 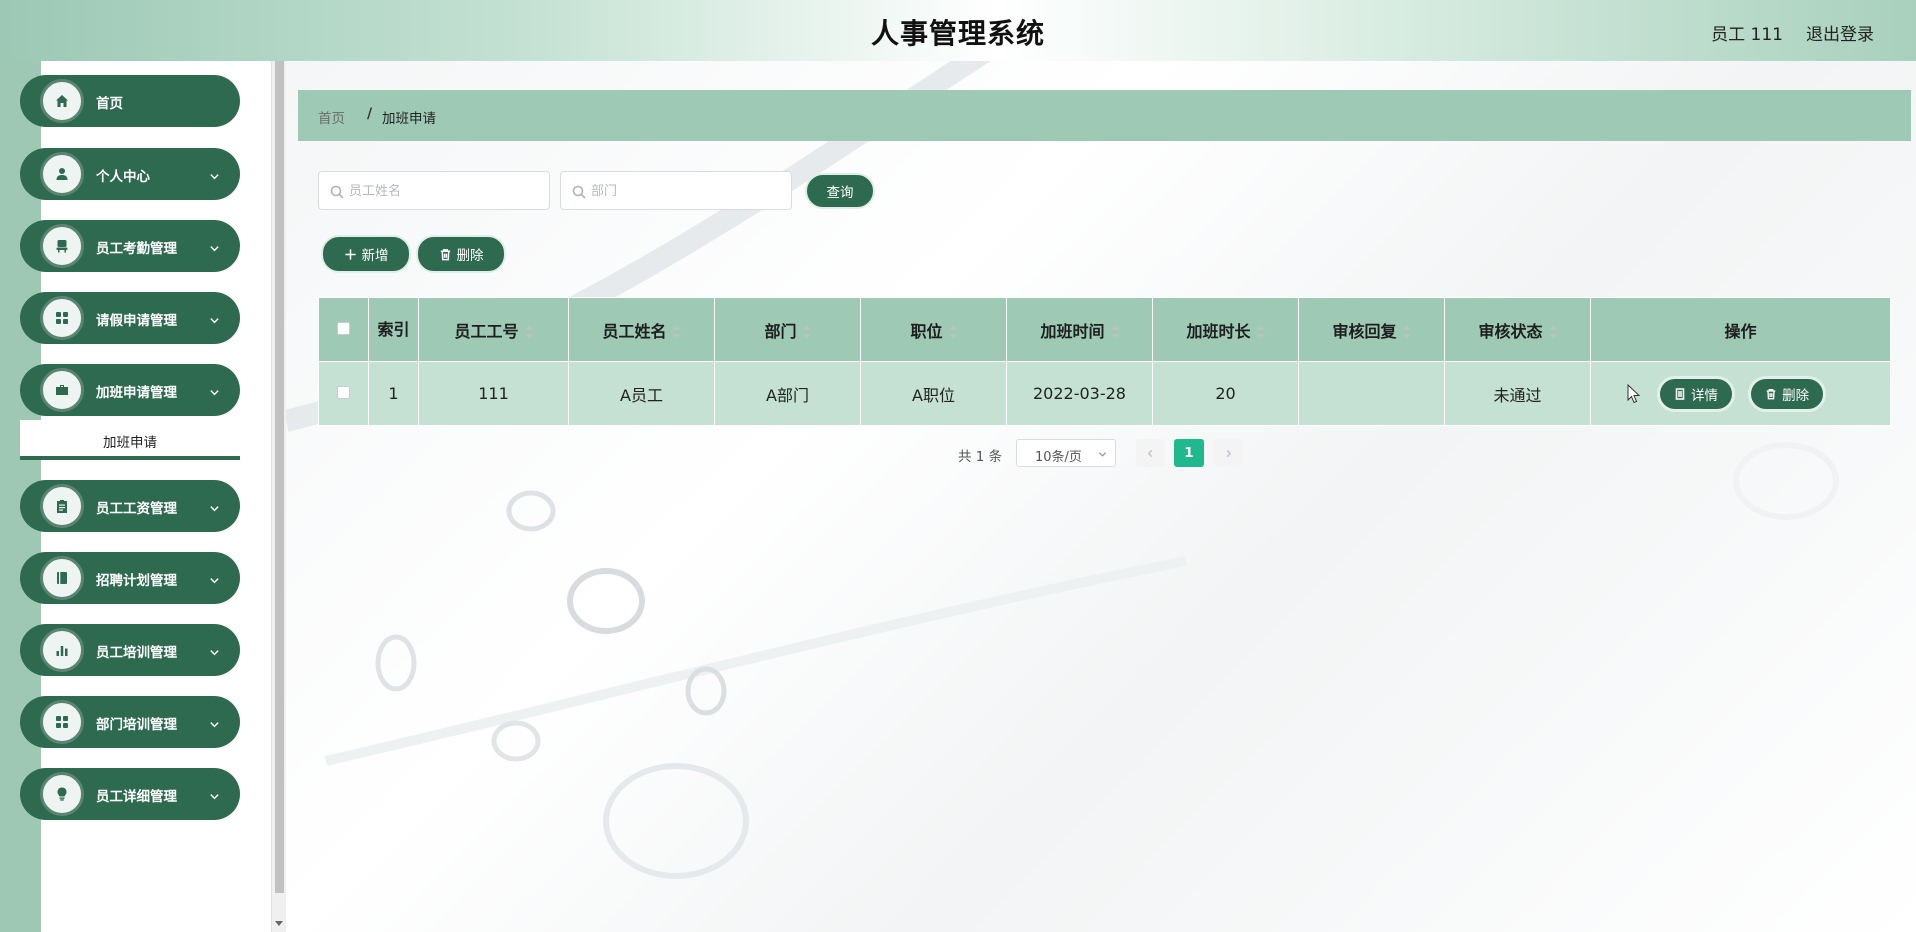 What do you see at coordinates (1704, 395) in the screenshot?
I see `detail-button-label: 详情` at bounding box center [1704, 395].